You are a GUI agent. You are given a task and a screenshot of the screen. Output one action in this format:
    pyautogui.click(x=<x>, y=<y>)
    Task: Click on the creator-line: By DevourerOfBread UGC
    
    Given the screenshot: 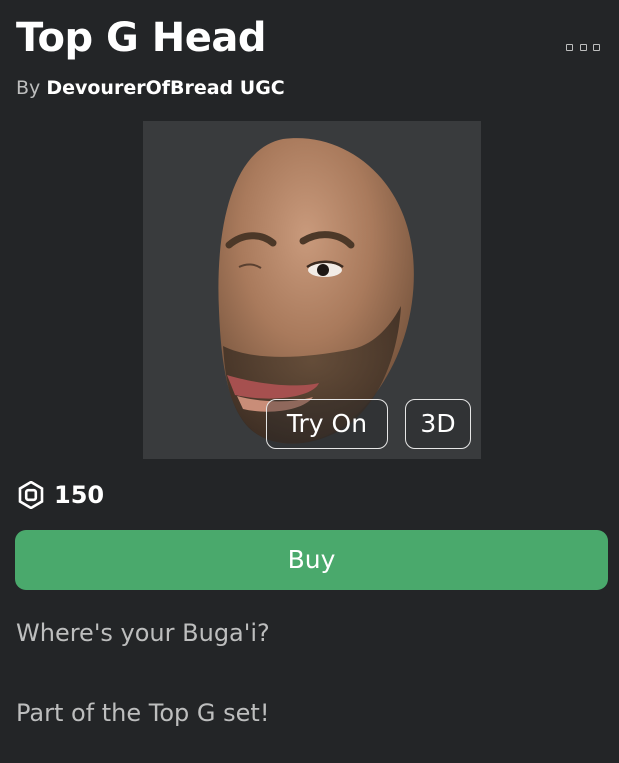 What is the action you would take?
    pyautogui.click(x=150, y=88)
    